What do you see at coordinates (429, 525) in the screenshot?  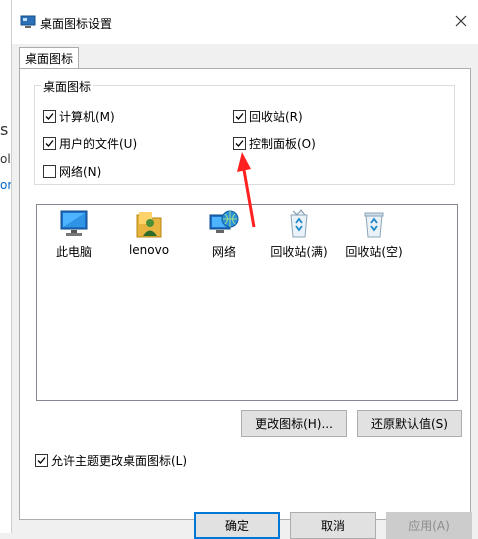 I see `apply-button: 应用(A)` at bounding box center [429, 525].